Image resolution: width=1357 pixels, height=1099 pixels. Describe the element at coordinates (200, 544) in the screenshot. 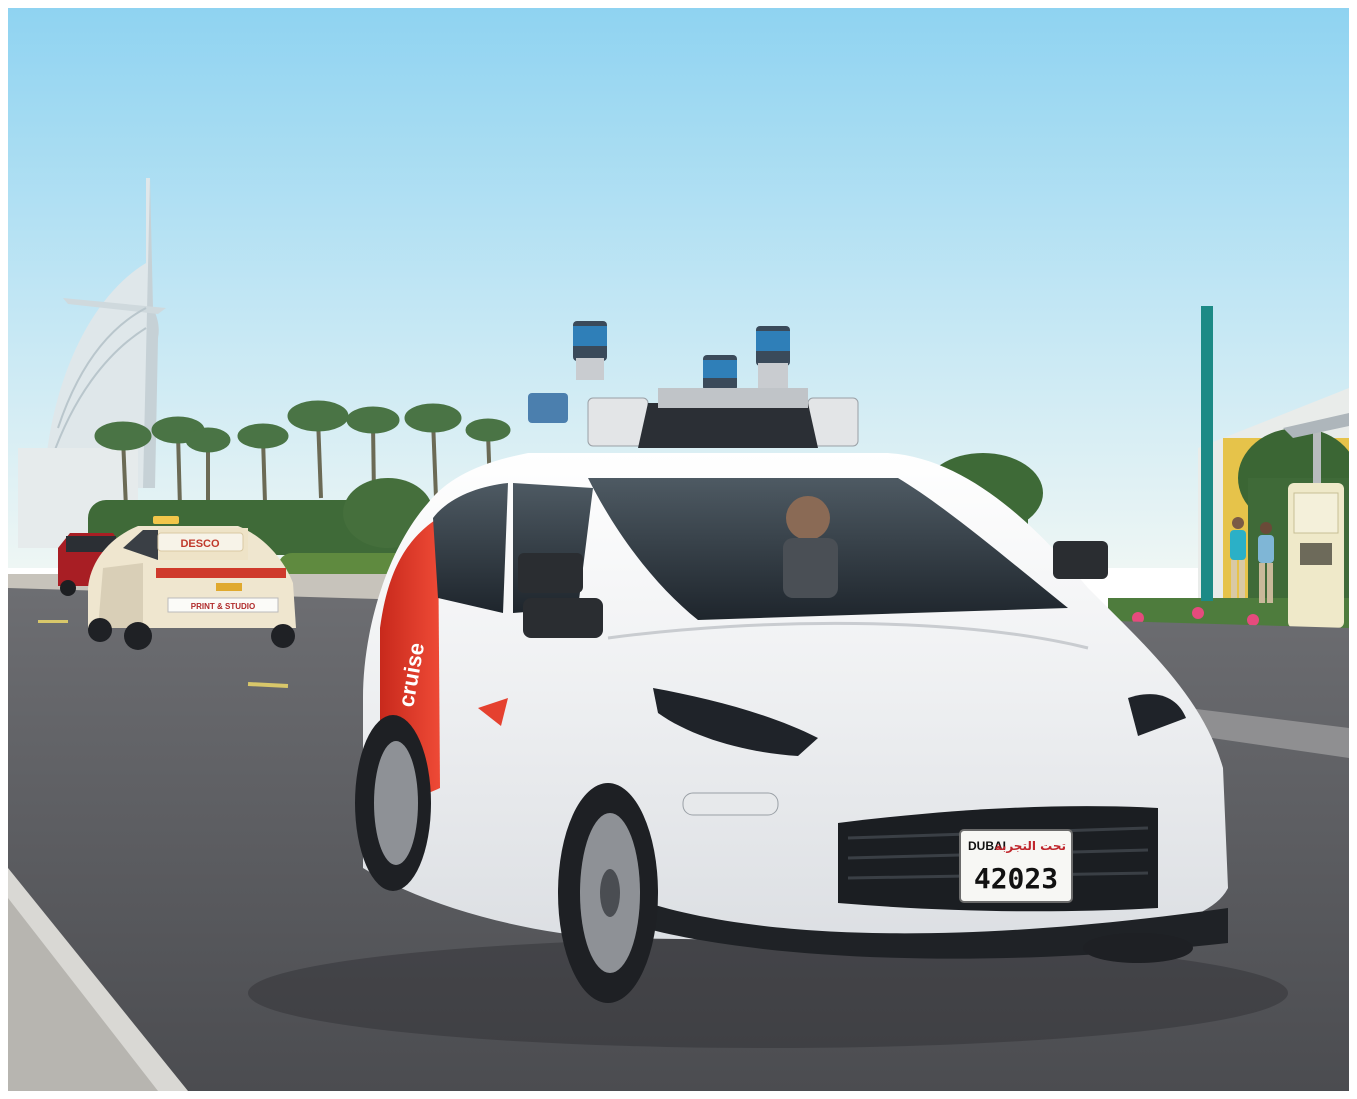

I see `taxi-roof-sign-text: DESCO` at that location.